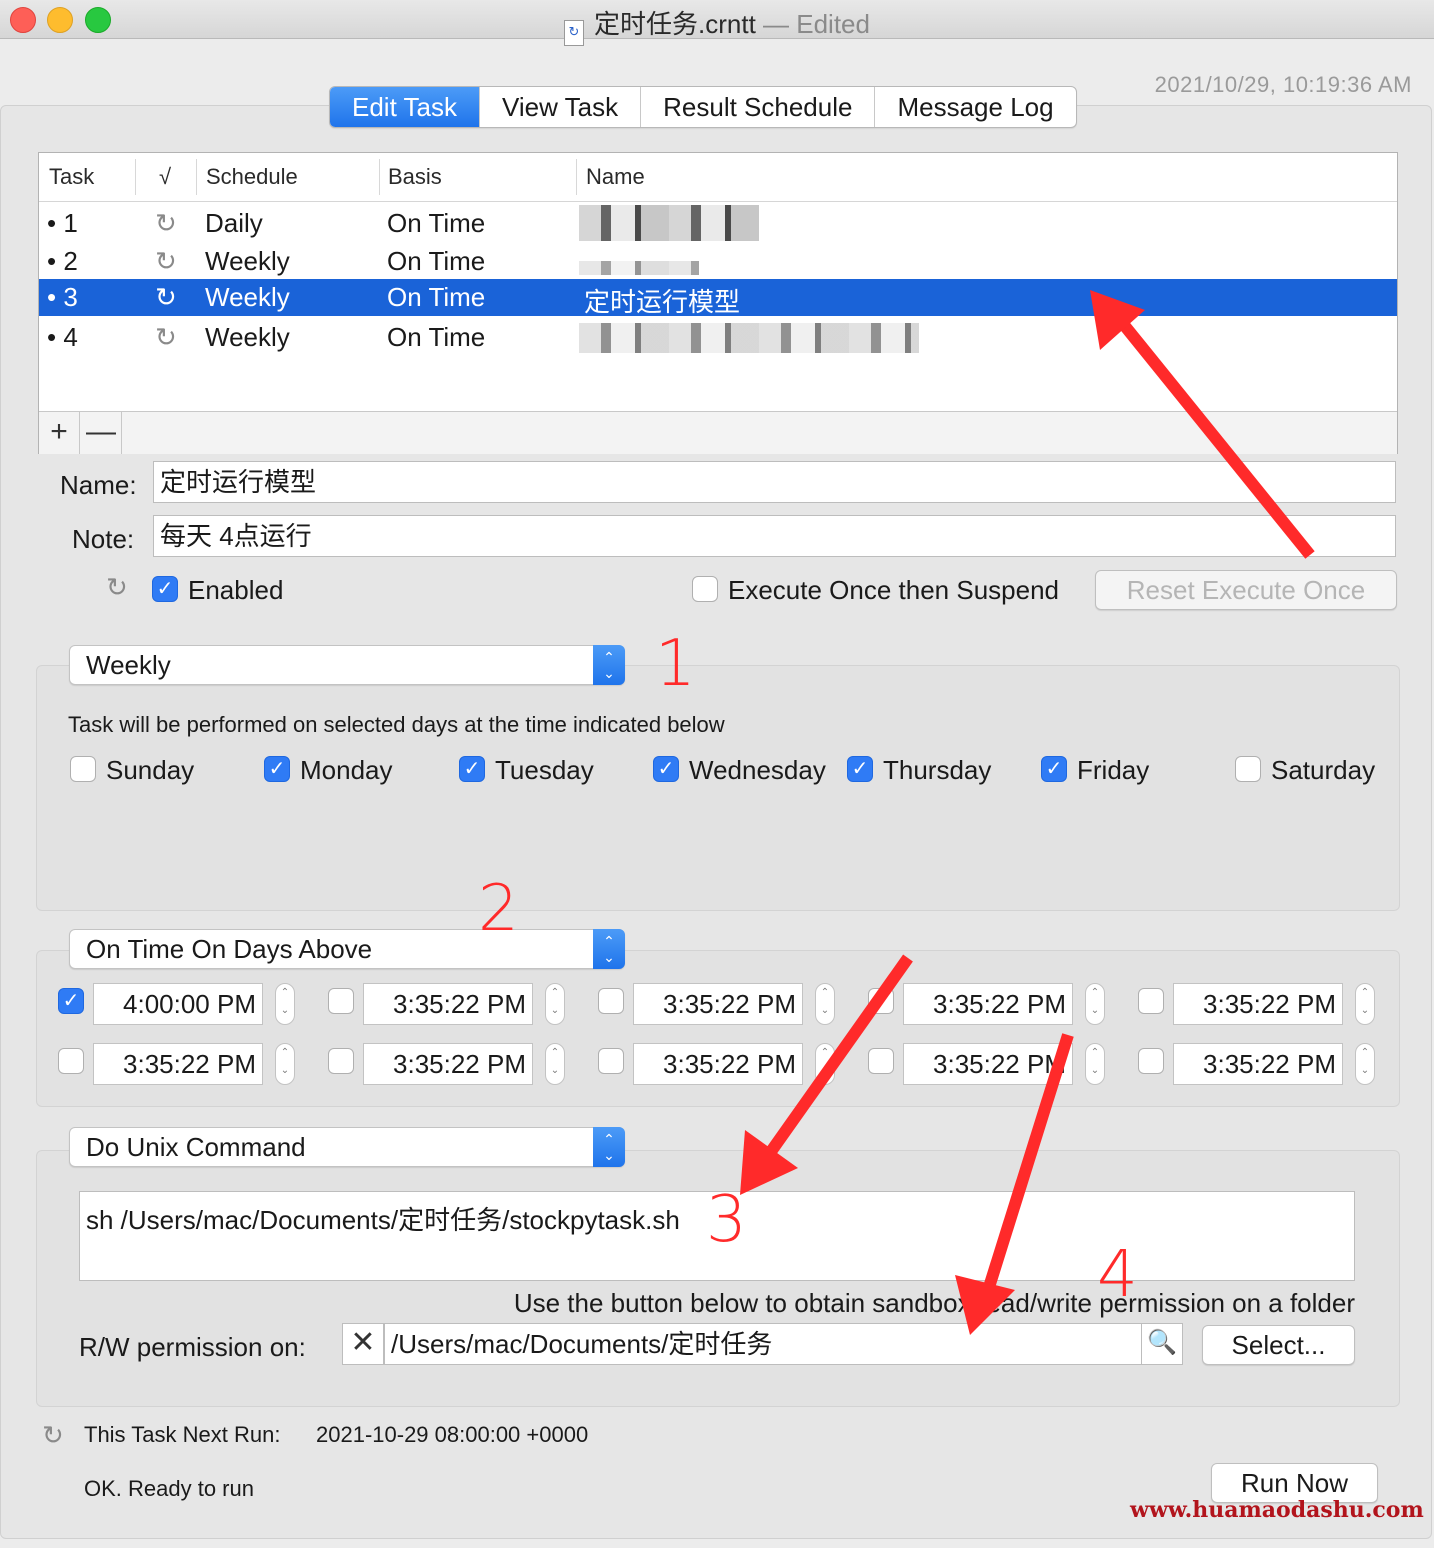 The image size is (1434, 1548). What do you see at coordinates (1277, 1510) in the screenshot?
I see `watermark: www.huamaodashu.com` at bounding box center [1277, 1510].